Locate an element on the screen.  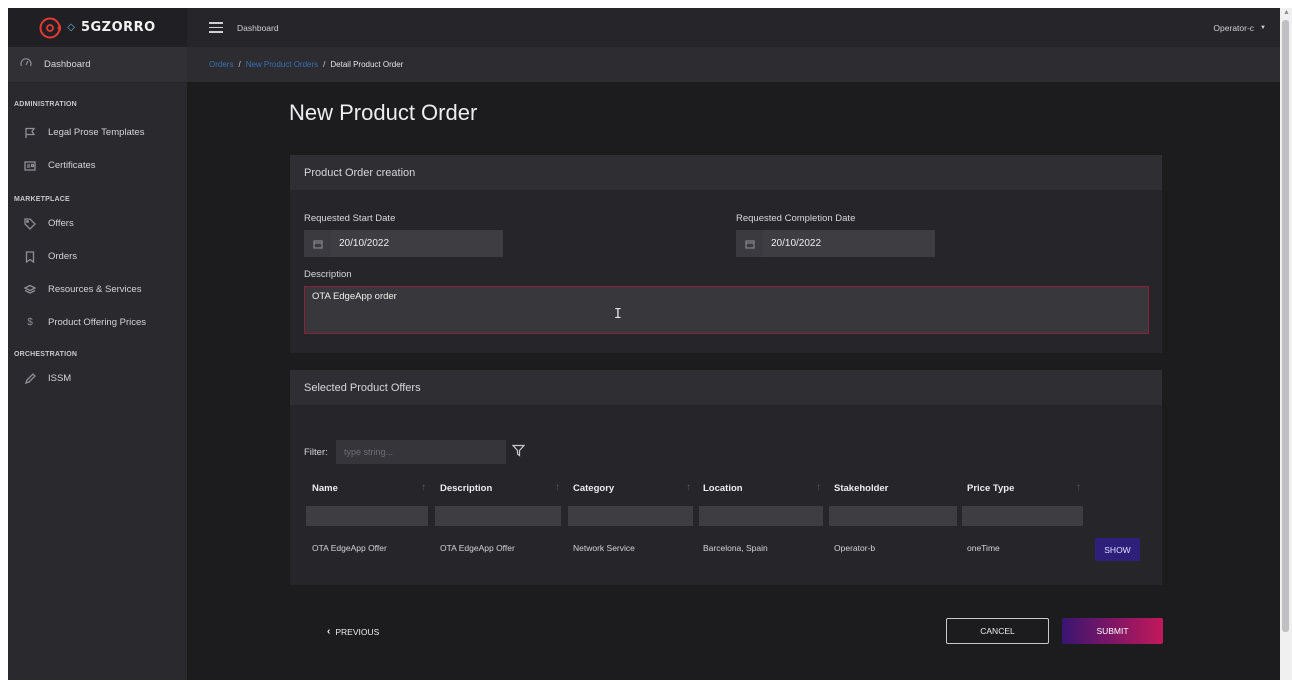
sidebar-item-certificates: Certificates is located at coordinates (97, 165).